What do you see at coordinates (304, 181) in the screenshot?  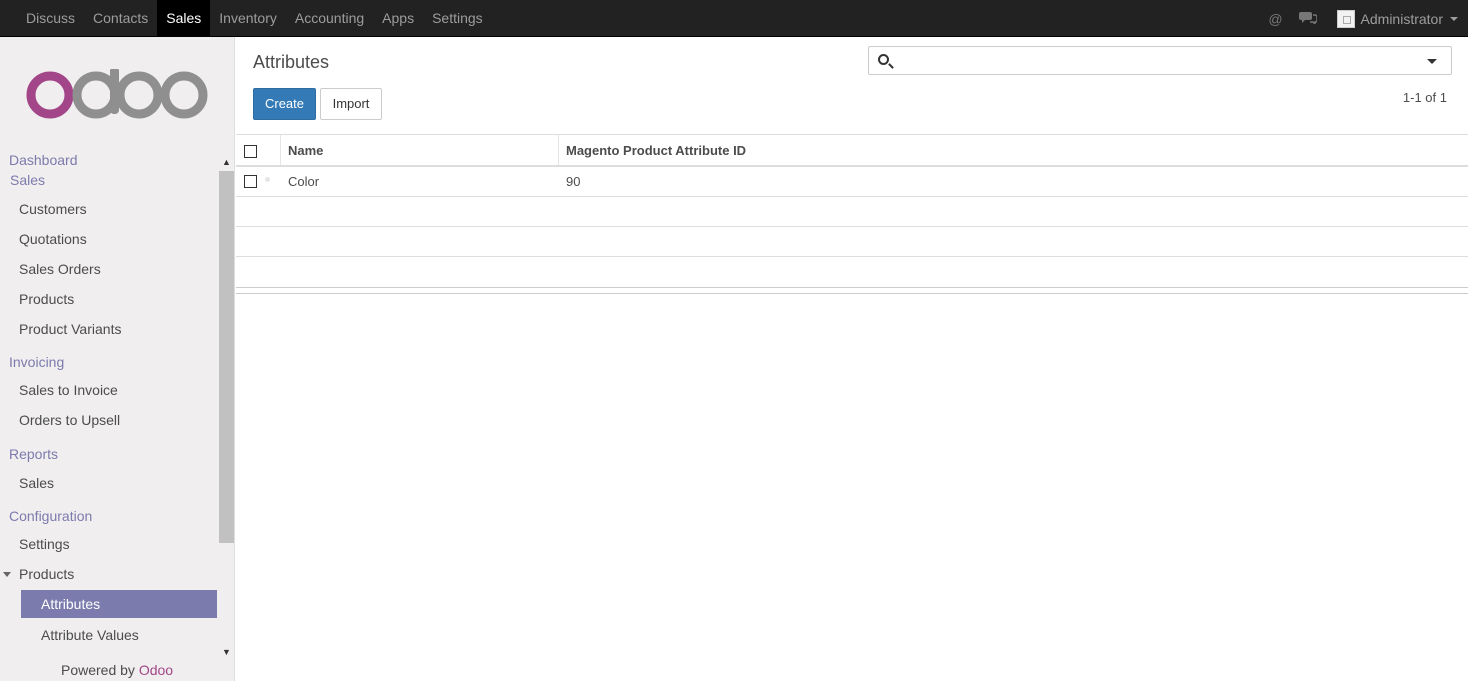 I see `cell-name: Color` at bounding box center [304, 181].